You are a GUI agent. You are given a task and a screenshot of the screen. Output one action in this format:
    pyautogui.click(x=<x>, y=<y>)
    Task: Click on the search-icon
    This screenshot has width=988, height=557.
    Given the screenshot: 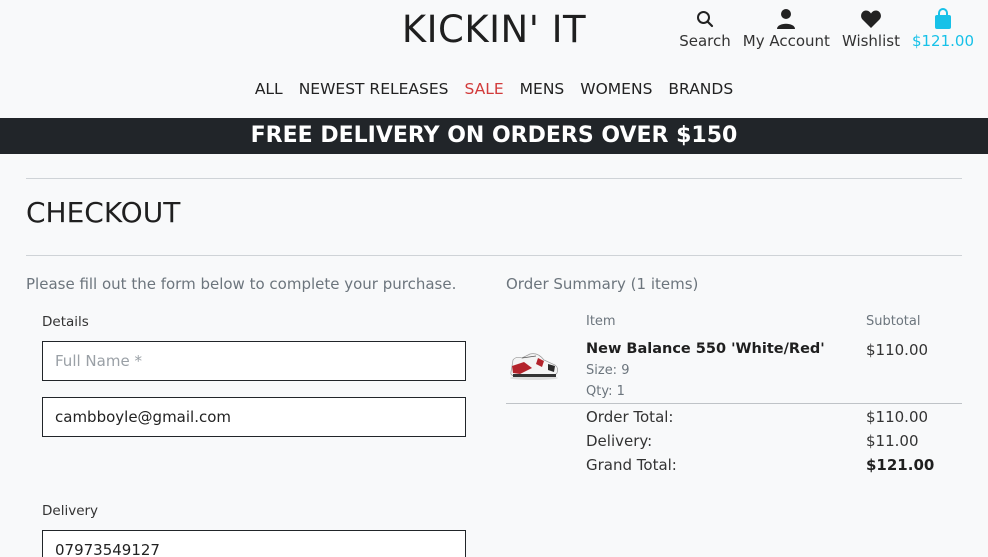 What is the action you would take?
    pyautogui.click(x=705, y=19)
    